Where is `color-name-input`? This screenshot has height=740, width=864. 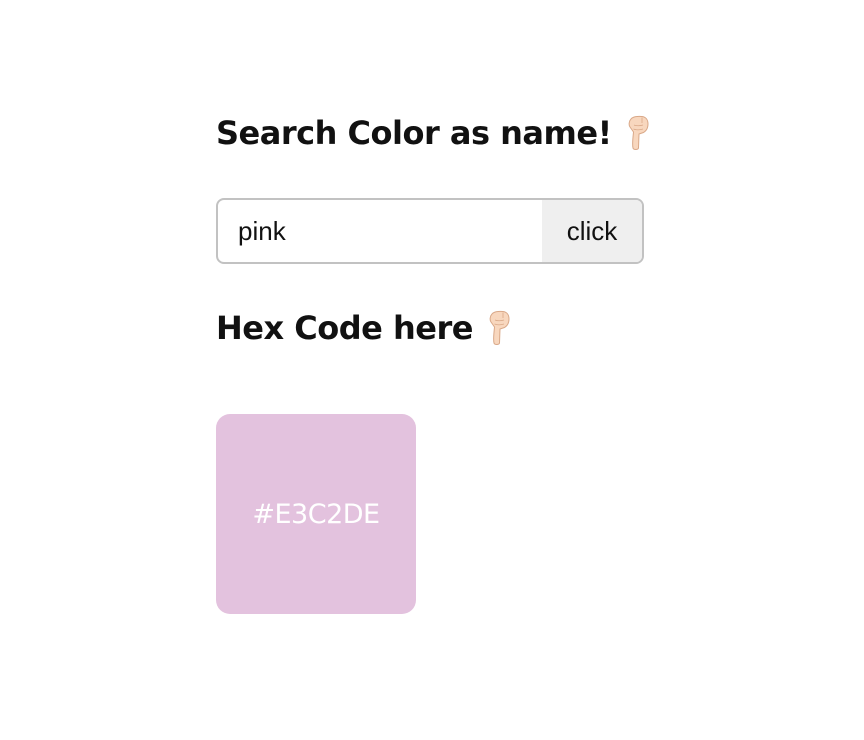
color-name-input is located at coordinates (380, 231).